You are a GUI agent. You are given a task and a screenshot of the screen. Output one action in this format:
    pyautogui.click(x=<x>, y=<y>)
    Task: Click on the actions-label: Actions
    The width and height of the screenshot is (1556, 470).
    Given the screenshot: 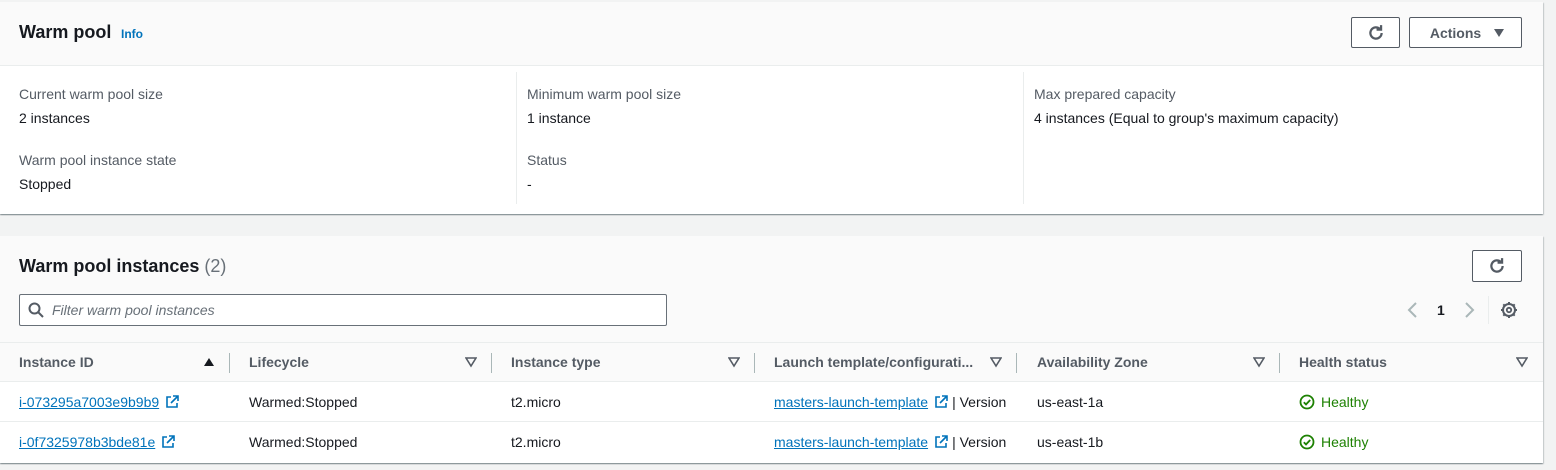 What is the action you would take?
    pyautogui.click(x=1455, y=32)
    